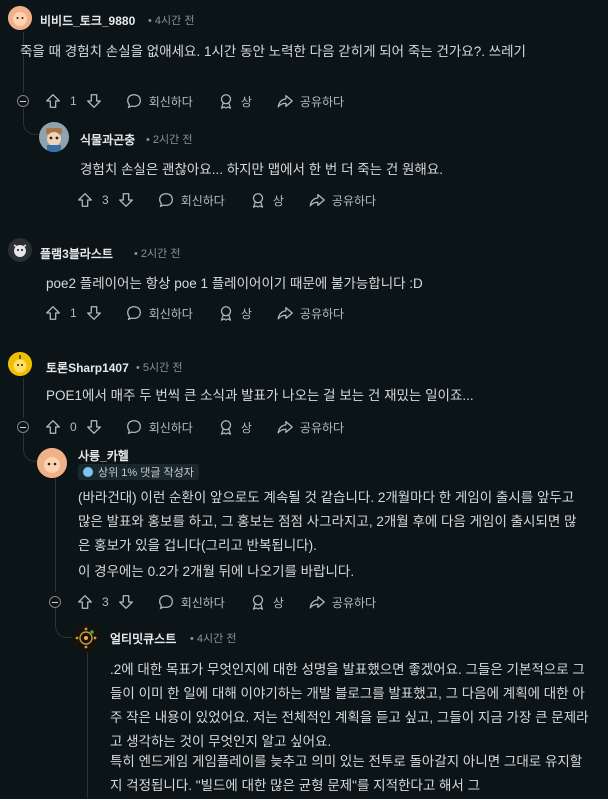  What do you see at coordinates (234, 283) in the screenshot?
I see `comment-body: poe2 플레이어는 항상 poe 1 플레이어이기 때문에 불가능합니다 :D` at bounding box center [234, 283].